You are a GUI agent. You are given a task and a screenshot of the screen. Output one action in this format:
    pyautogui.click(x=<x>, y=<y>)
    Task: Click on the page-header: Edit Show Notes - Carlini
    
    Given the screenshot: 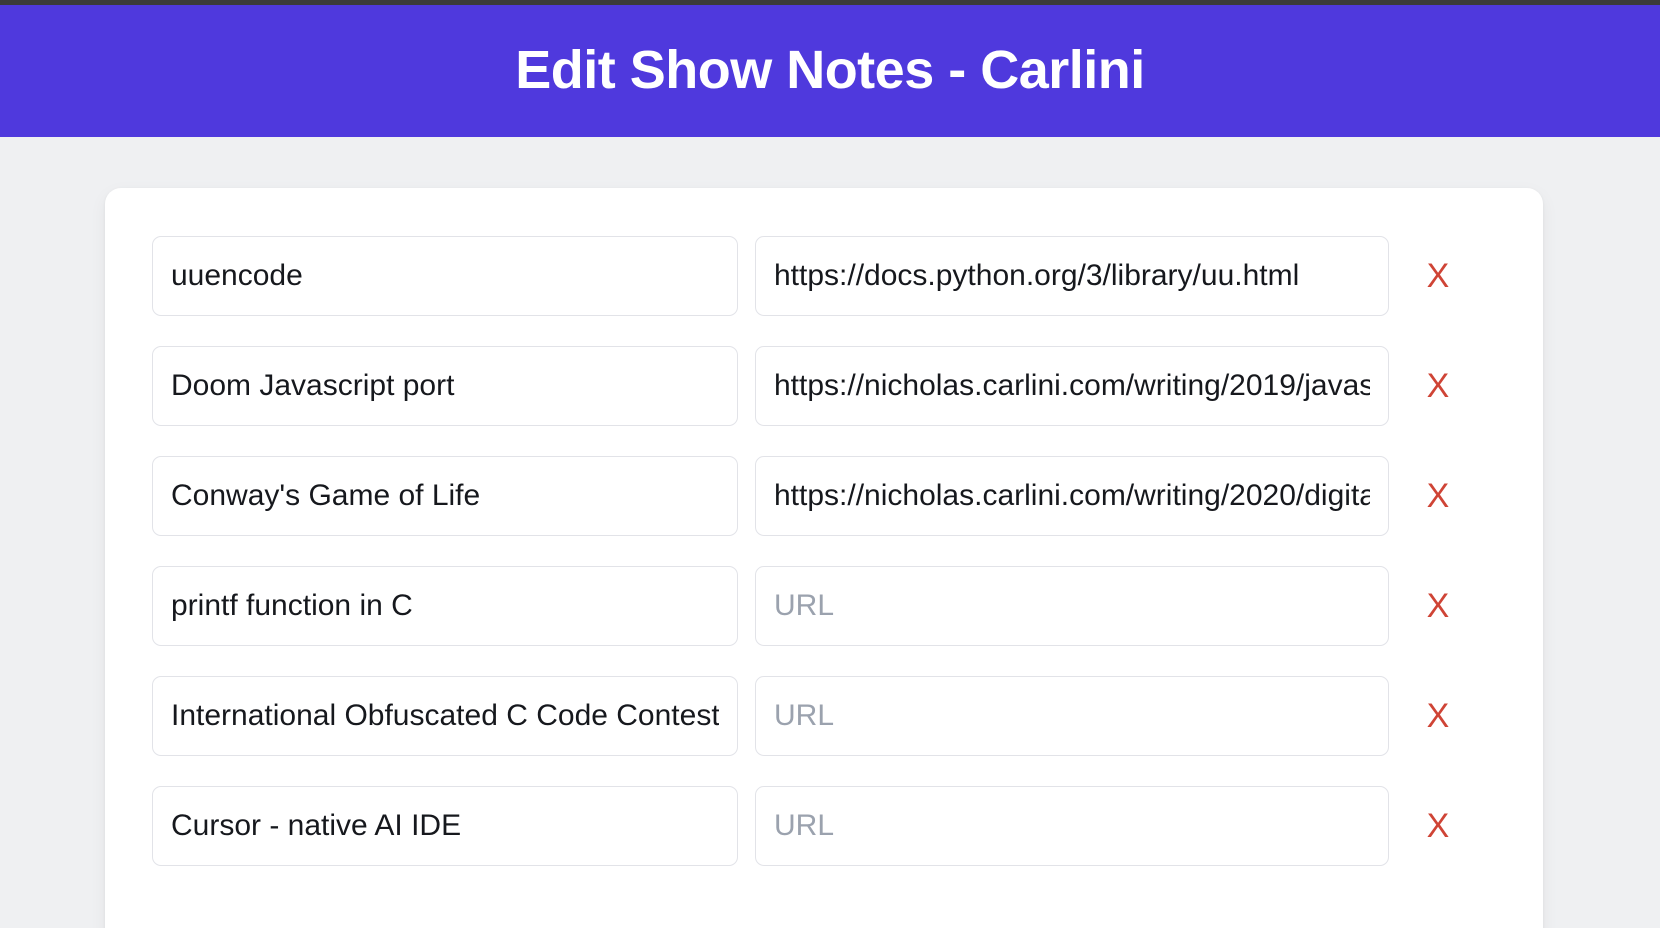 What is the action you would take?
    pyautogui.click(x=830, y=71)
    